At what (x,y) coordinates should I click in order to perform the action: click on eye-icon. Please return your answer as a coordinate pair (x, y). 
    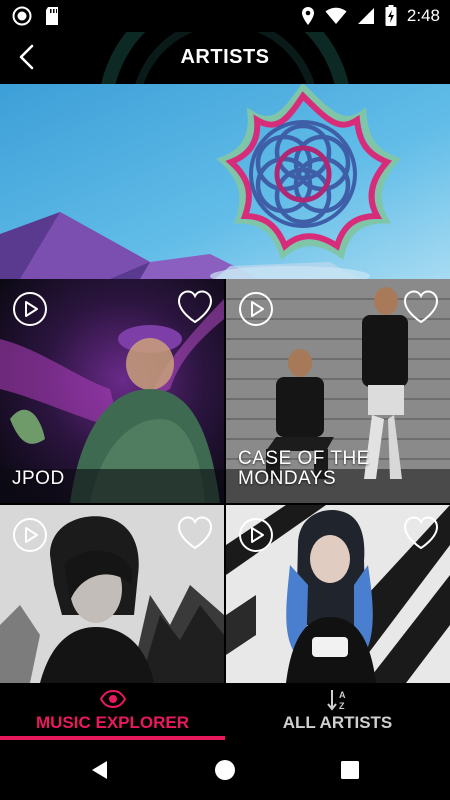
    Looking at the image, I should click on (112, 699).